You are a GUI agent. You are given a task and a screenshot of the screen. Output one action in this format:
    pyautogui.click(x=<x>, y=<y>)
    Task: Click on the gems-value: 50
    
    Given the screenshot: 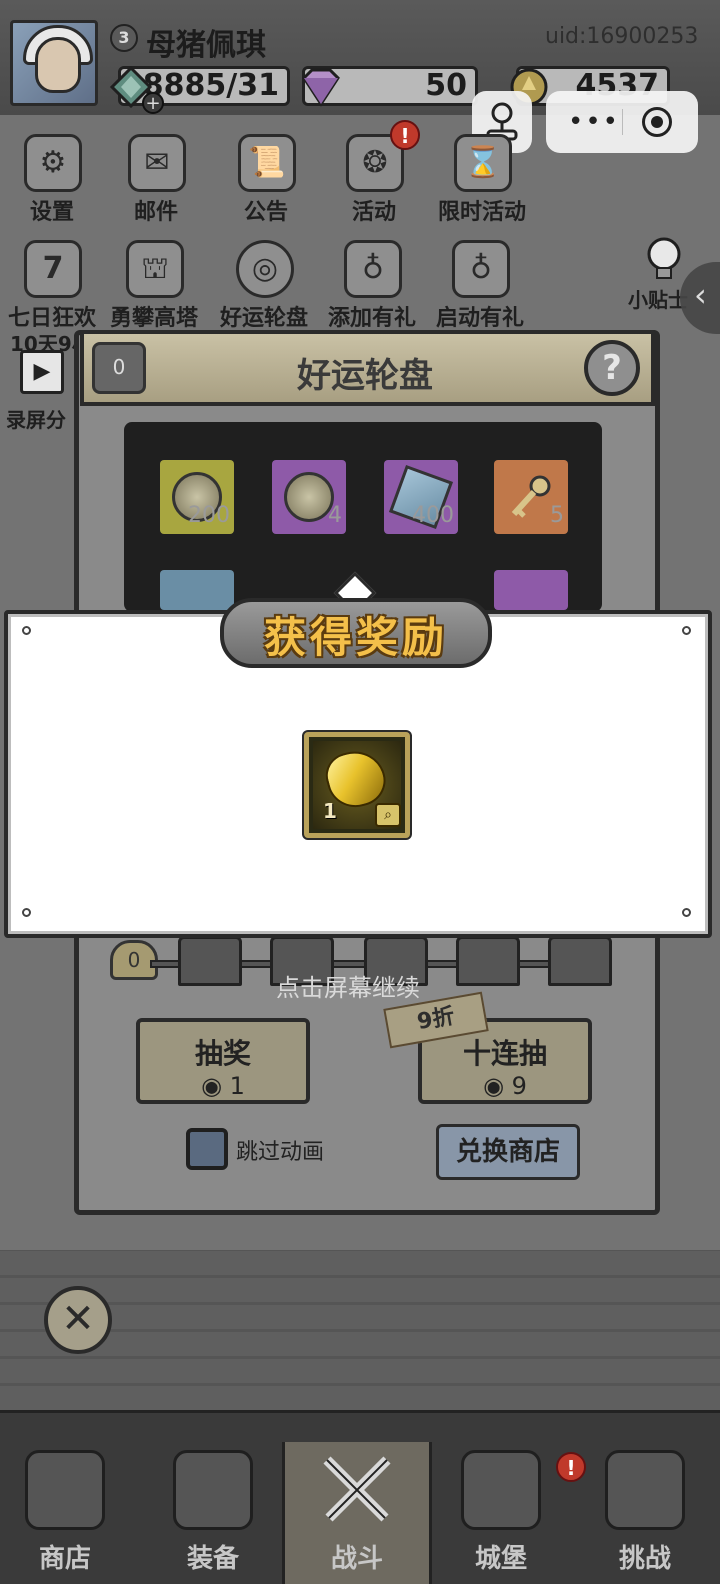 What is the action you would take?
    pyautogui.click(x=446, y=85)
    